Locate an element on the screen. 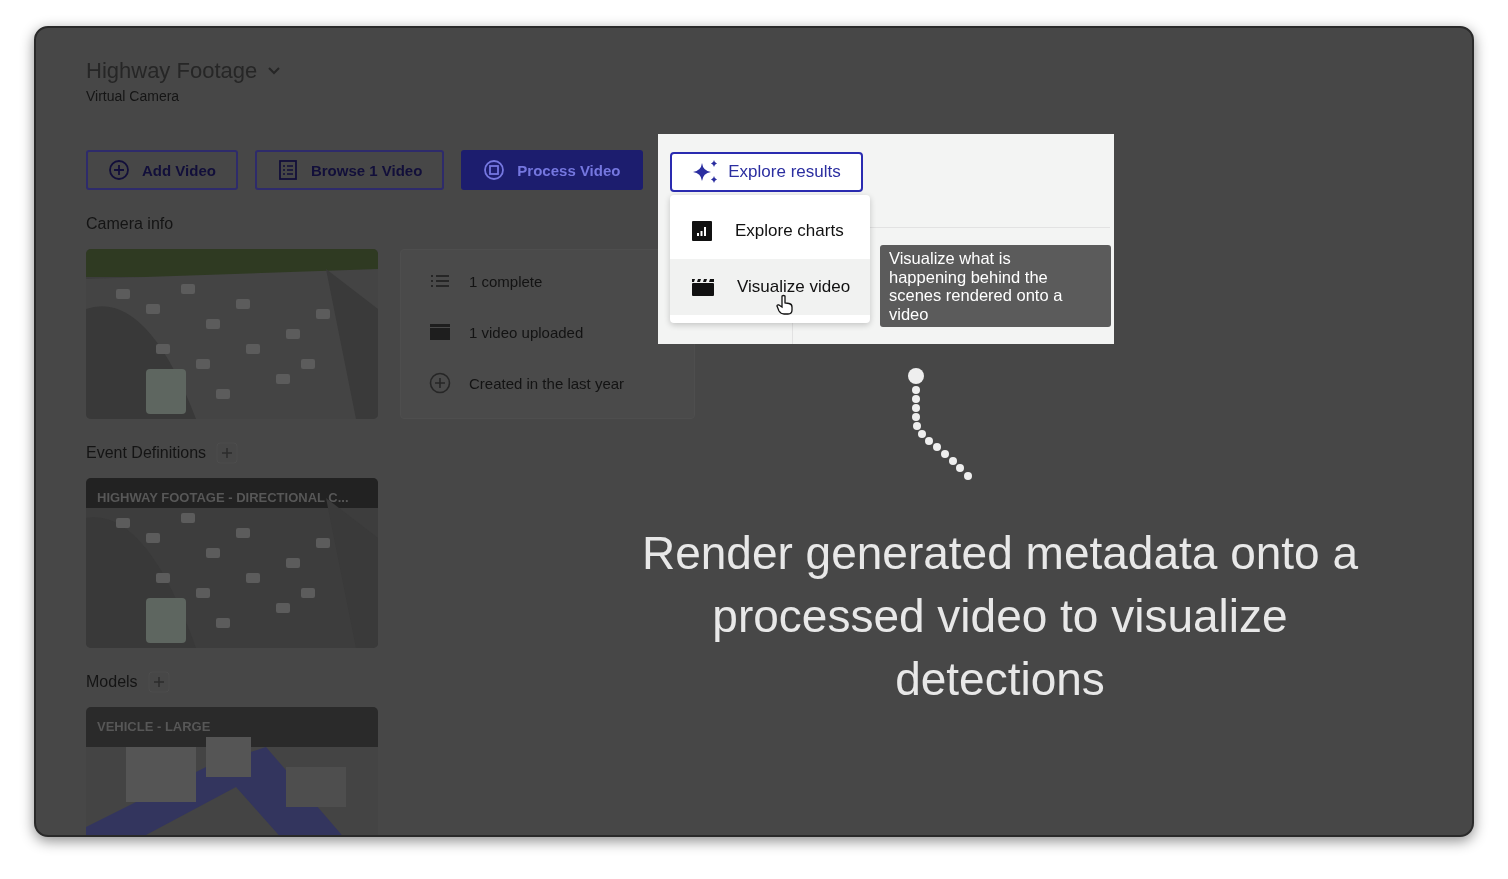  hand-cursor-icon is located at coordinates (785, 305).